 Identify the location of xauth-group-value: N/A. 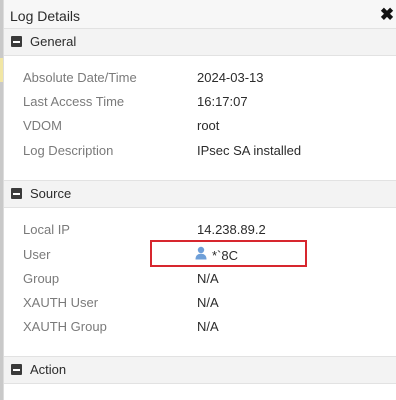
(208, 326).